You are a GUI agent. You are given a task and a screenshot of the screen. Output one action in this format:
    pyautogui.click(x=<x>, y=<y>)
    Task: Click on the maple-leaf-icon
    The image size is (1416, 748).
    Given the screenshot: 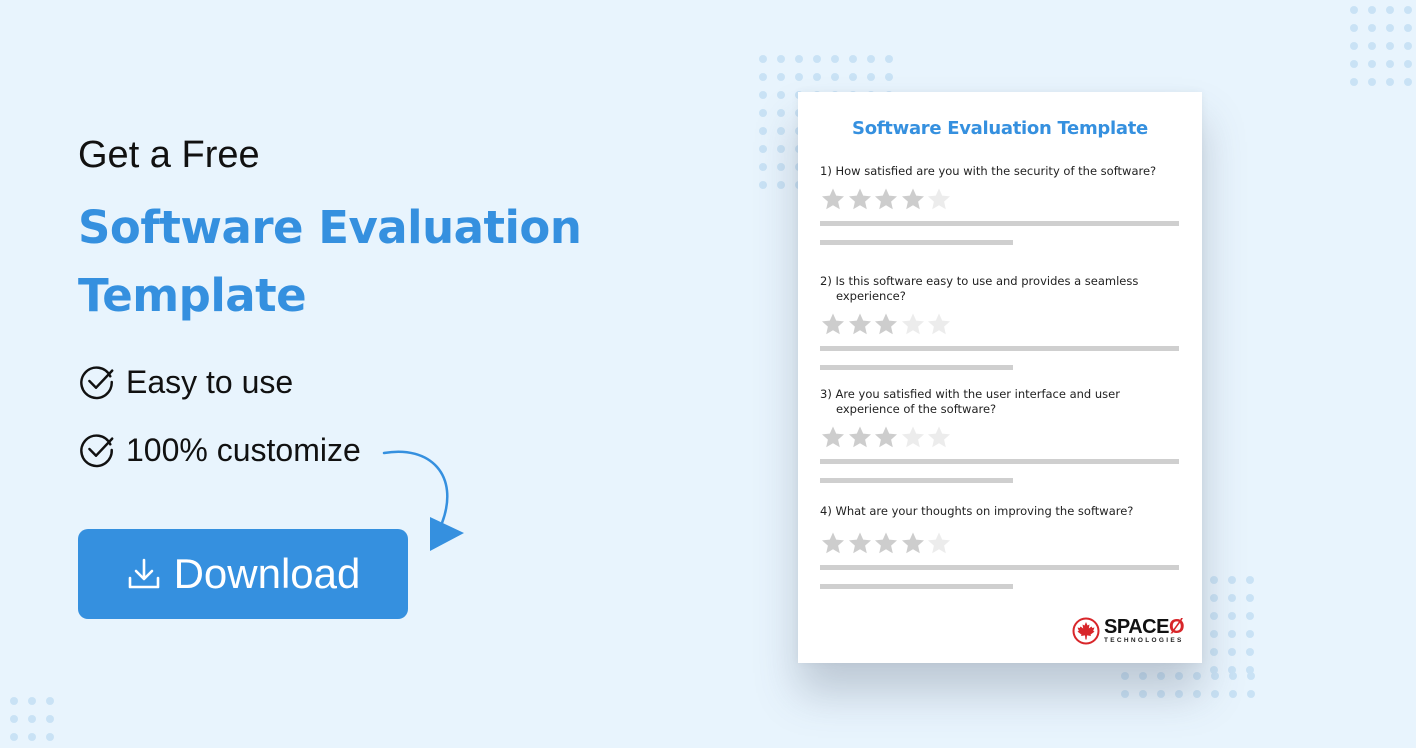 What is the action you would take?
    pyautogui.click(x=1086, y=631)
    